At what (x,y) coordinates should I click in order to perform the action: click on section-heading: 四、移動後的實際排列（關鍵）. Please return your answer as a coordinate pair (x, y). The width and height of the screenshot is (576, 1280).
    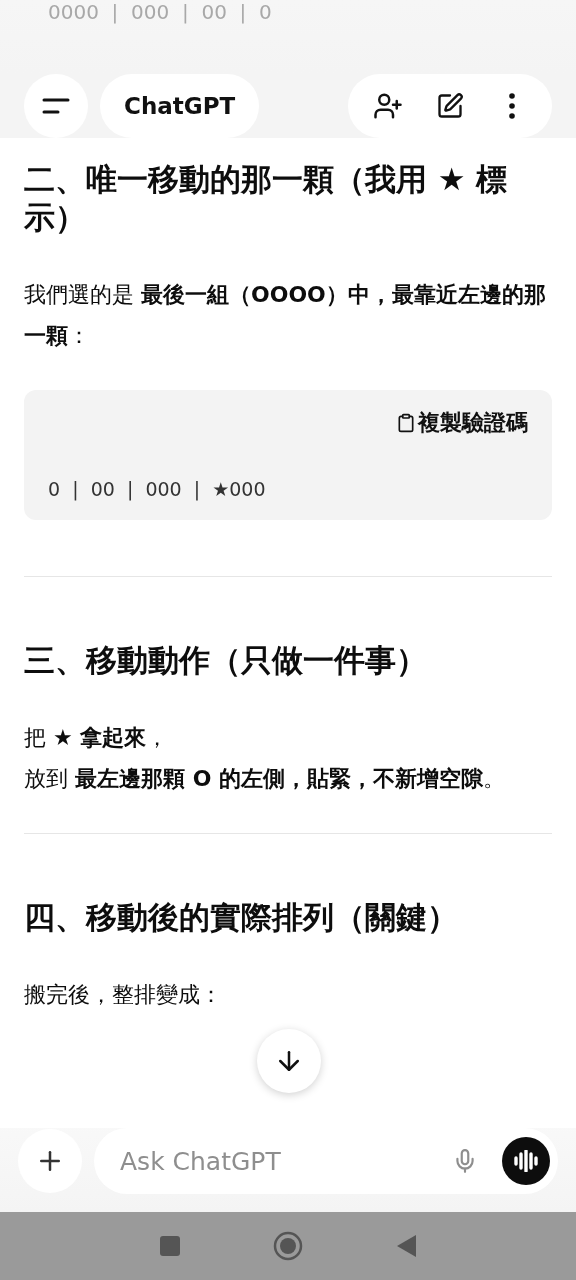
    Looking at the image, I should click on (241, 917).